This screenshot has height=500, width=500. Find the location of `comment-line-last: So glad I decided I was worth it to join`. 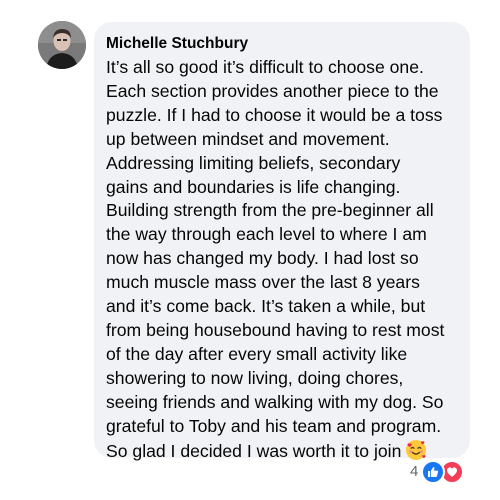

comment-line-last: So glad I decided I was worth it to join is located at coordinates (283, 453).